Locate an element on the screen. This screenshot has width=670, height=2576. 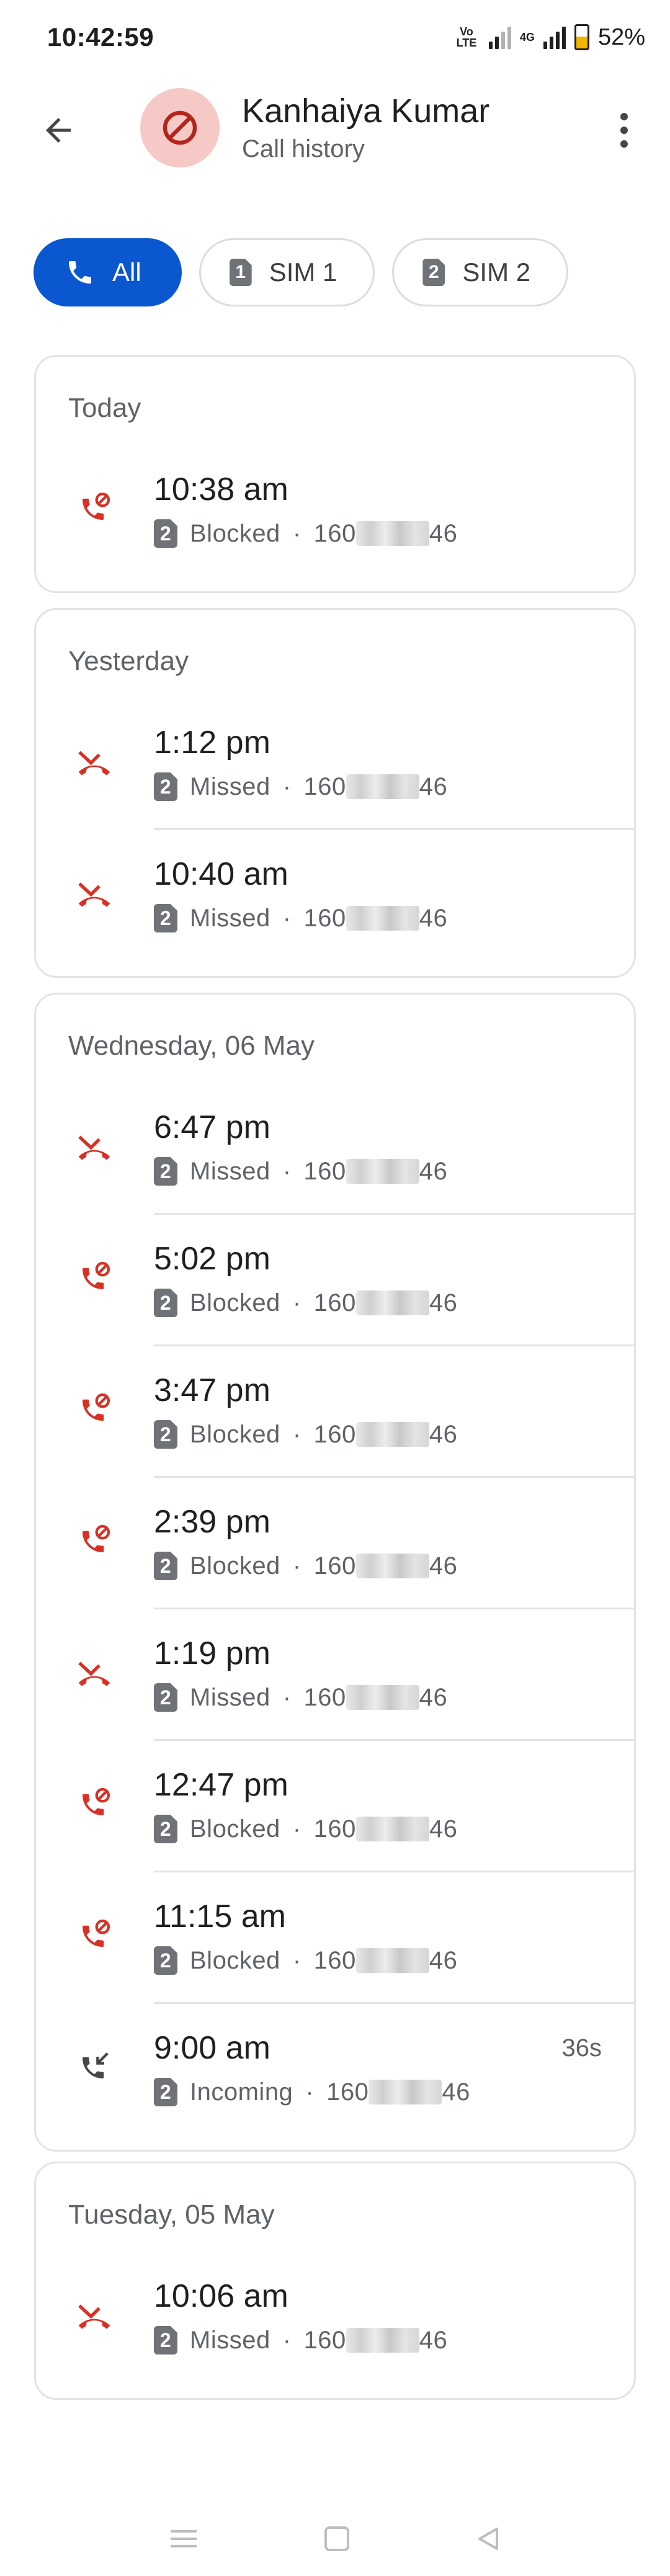
call-time: 3:47 pm is located at coordinates (212, 1390).